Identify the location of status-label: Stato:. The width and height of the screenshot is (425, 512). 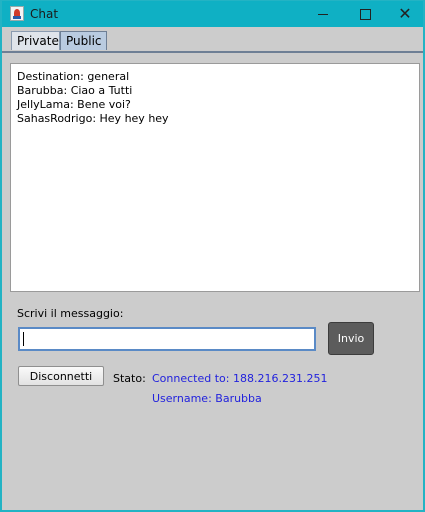
(129, 378).